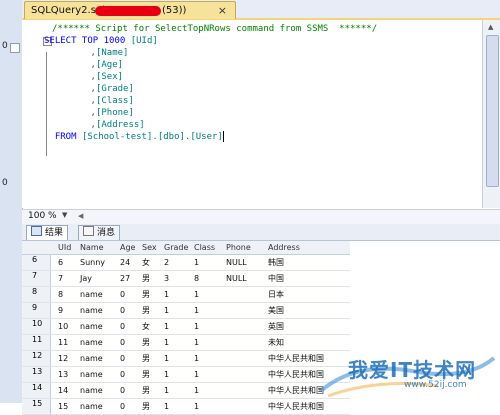 The width and height of the screenshot is (500, 415). Describe the element at coordinates (490, 27) in the screenshot. I see `scroll-up-icon: ▲` at that location.